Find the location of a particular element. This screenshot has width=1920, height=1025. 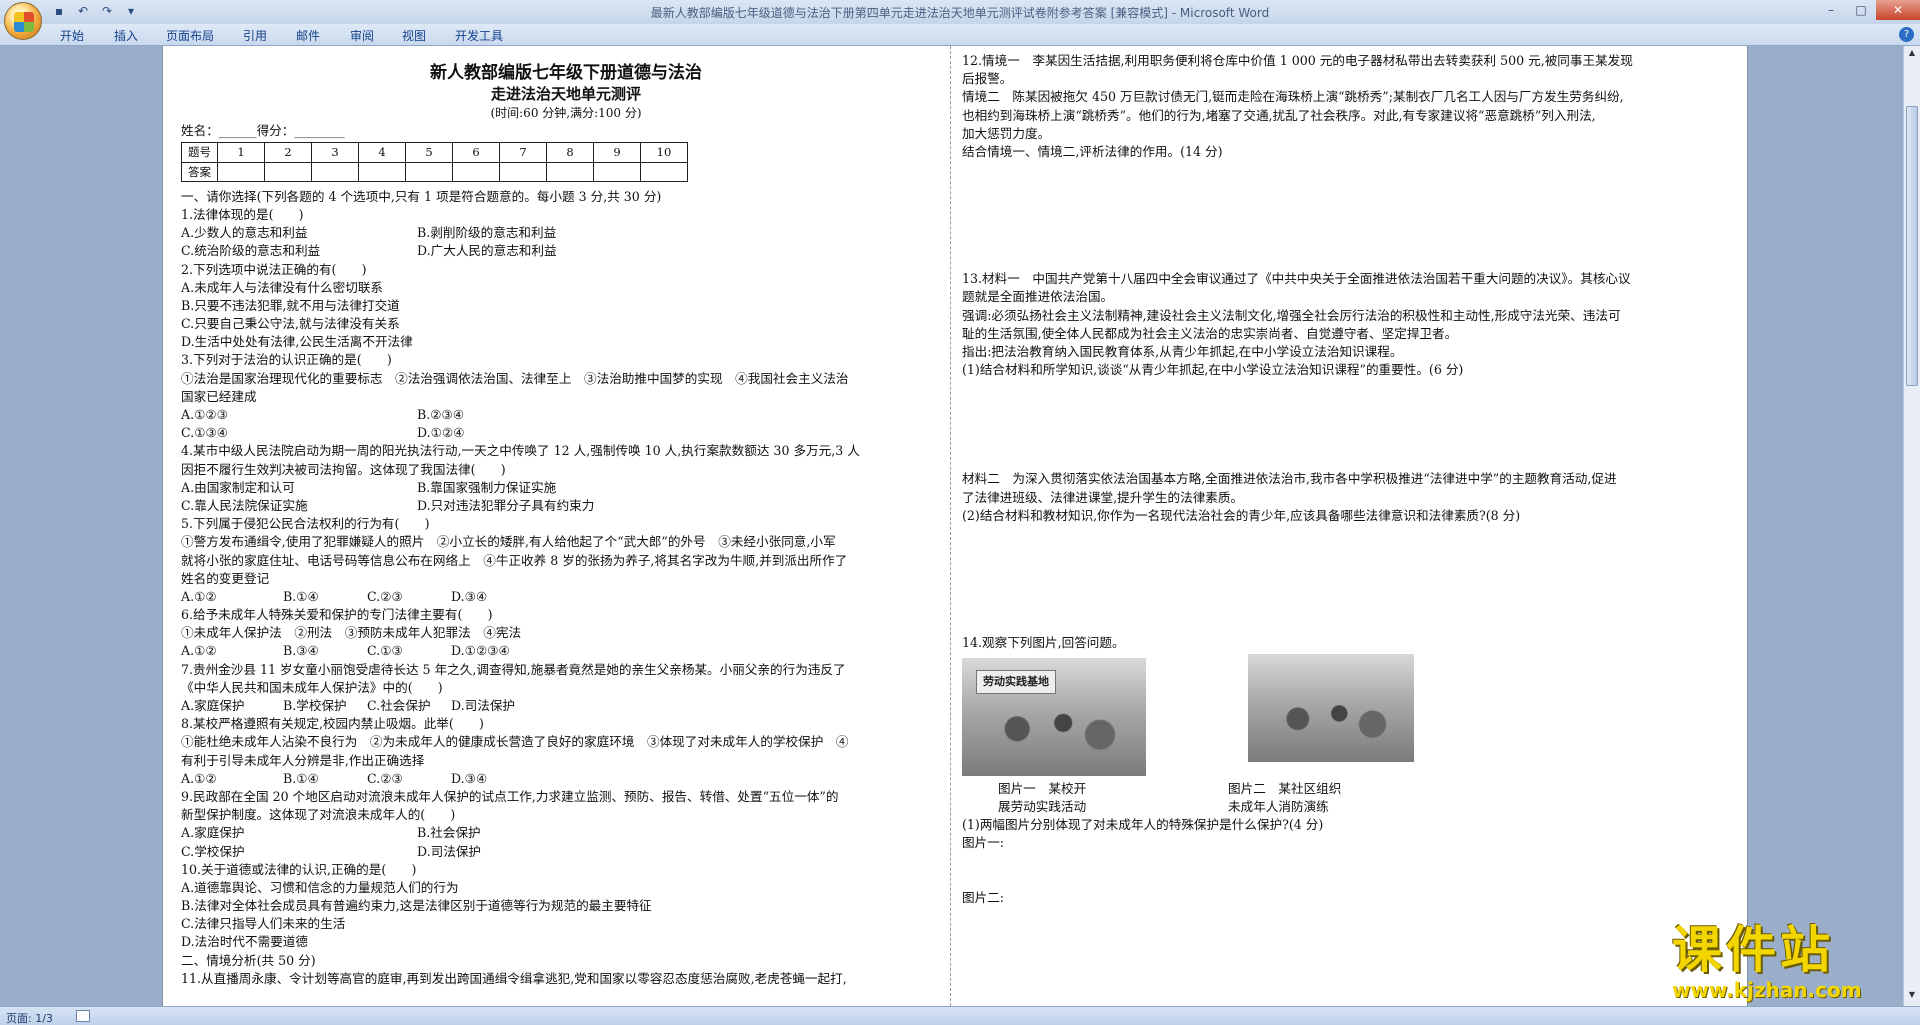

option-row: C.学校保护 D.司法保护 is located at coordinates (566, 852).